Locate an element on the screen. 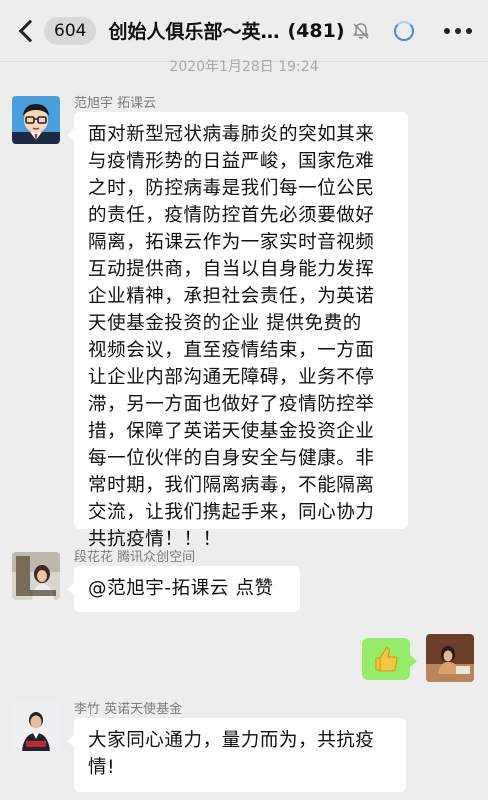  avatar-cartoon-icon is located at coordinates (36, 120).